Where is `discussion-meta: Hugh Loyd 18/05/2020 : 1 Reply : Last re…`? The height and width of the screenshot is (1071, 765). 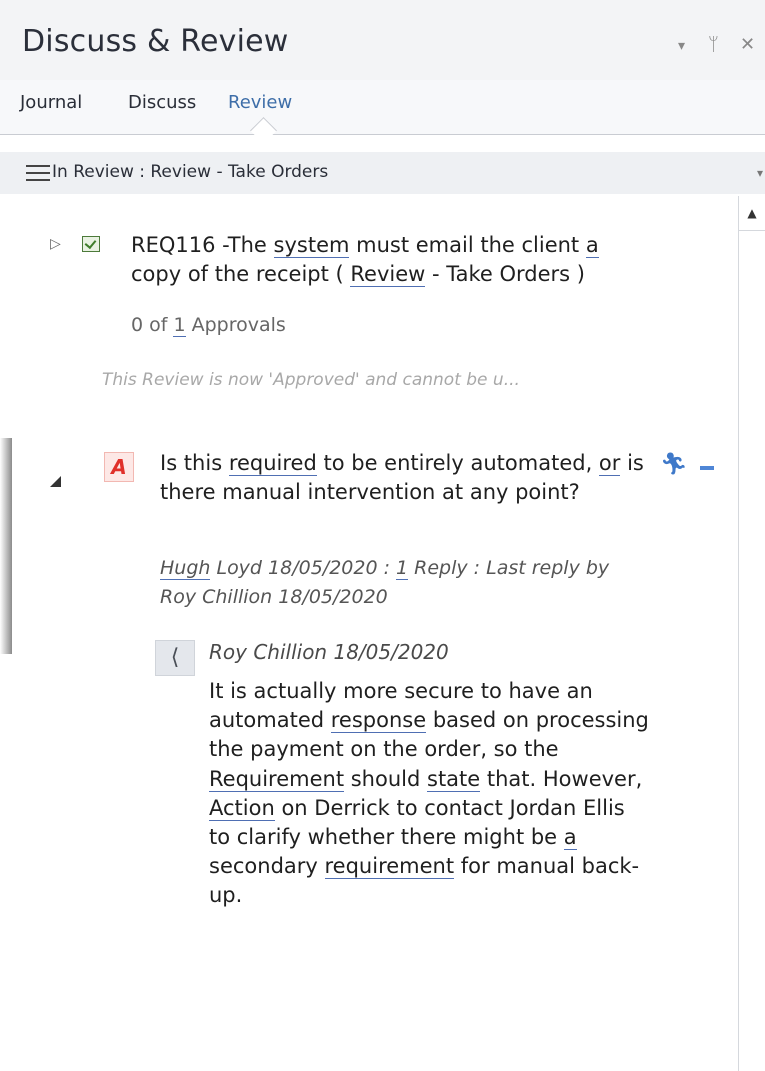
discussion-meta: Hugh Loyd 18/05/2020 : 1 Reply : Last re… is located at coordinates (405, 583).